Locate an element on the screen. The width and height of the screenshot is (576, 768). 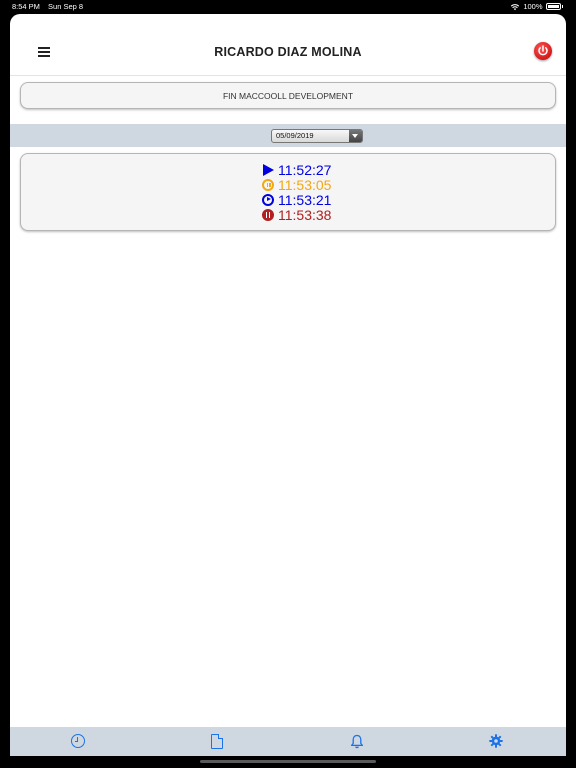
time-entry-value: 11:53:38 is located at coordinates (305, 214).